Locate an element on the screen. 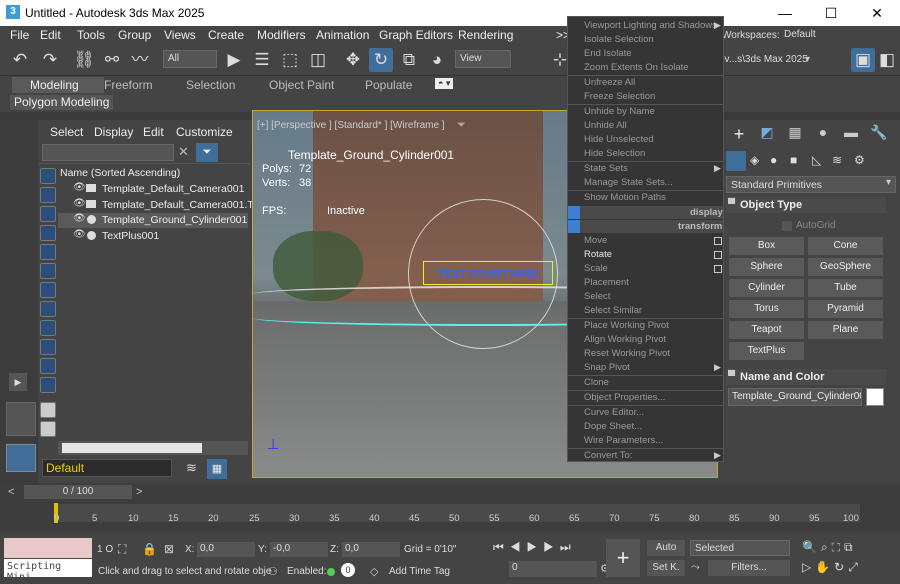  quad-item: Align Working Pivot is located at coordinates (625, 339).